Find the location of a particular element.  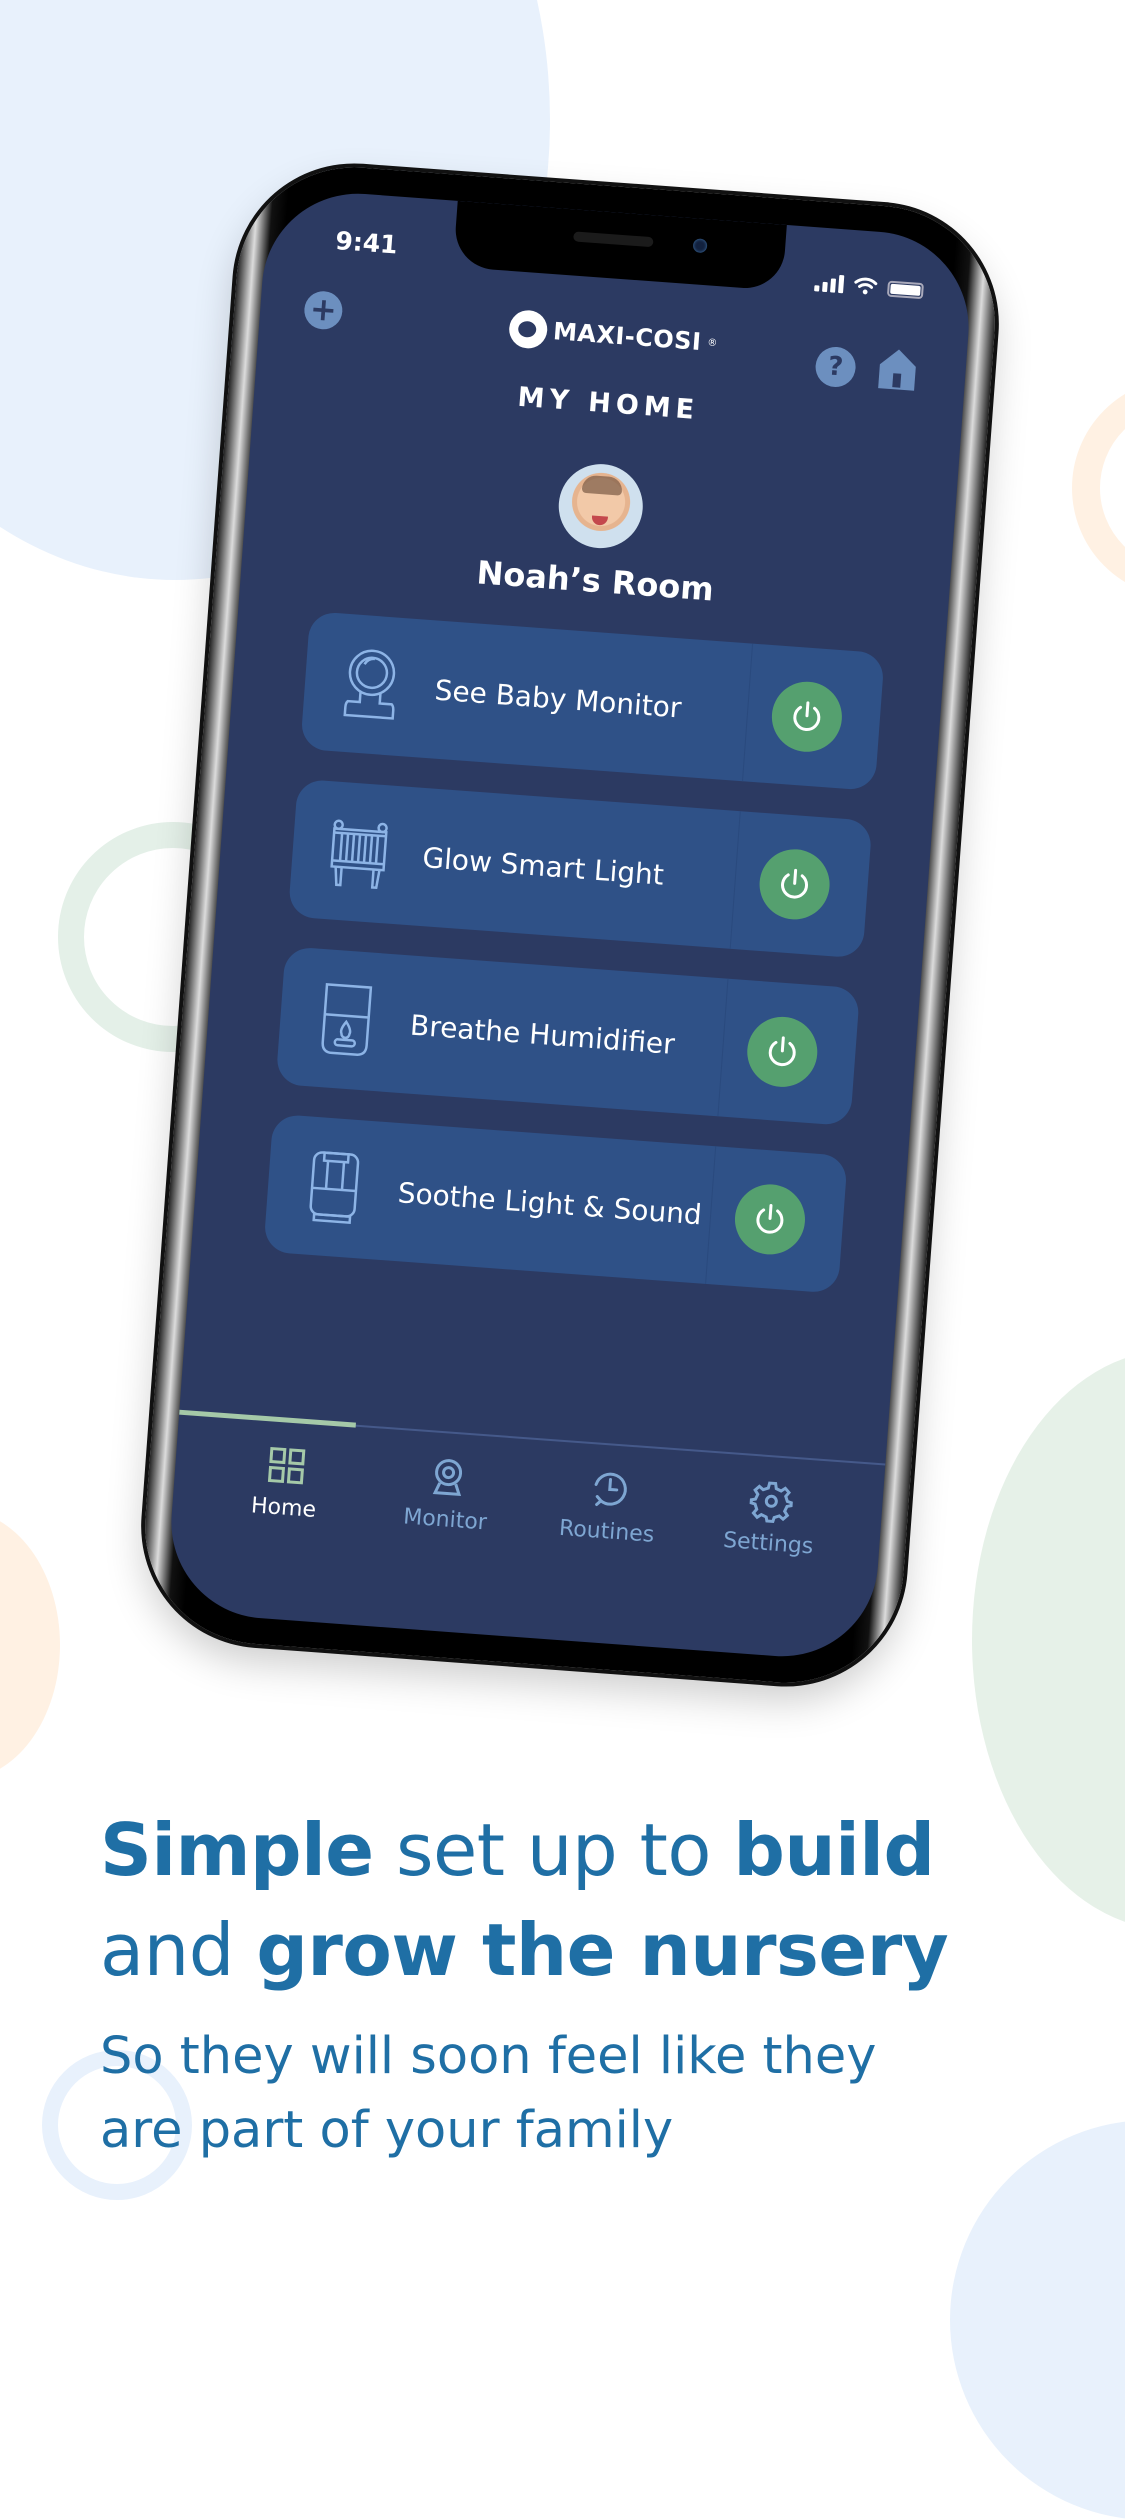

subline-line: are part of your family is located at coordinates (387, 2130).